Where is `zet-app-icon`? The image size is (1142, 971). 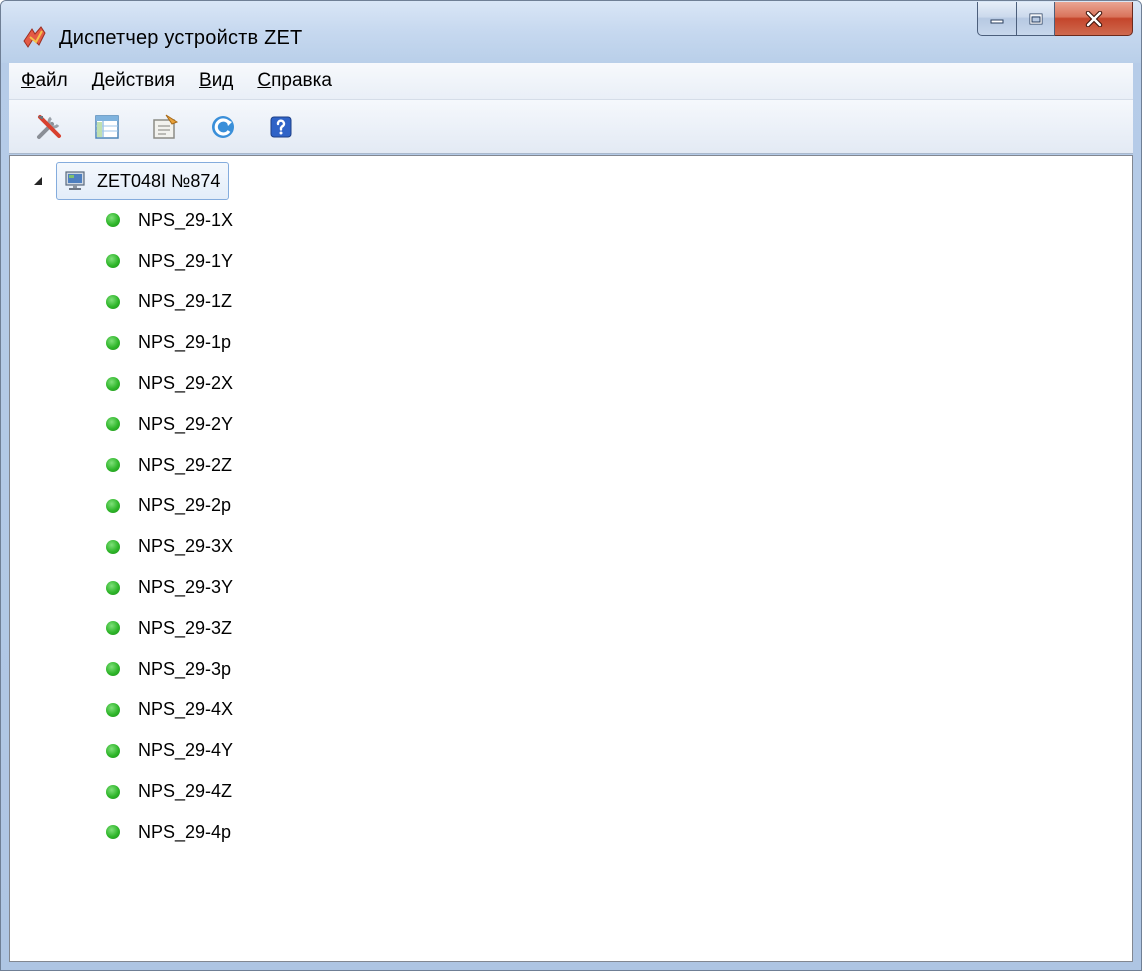 zet-app-icon is located at coordinates (34, 37).